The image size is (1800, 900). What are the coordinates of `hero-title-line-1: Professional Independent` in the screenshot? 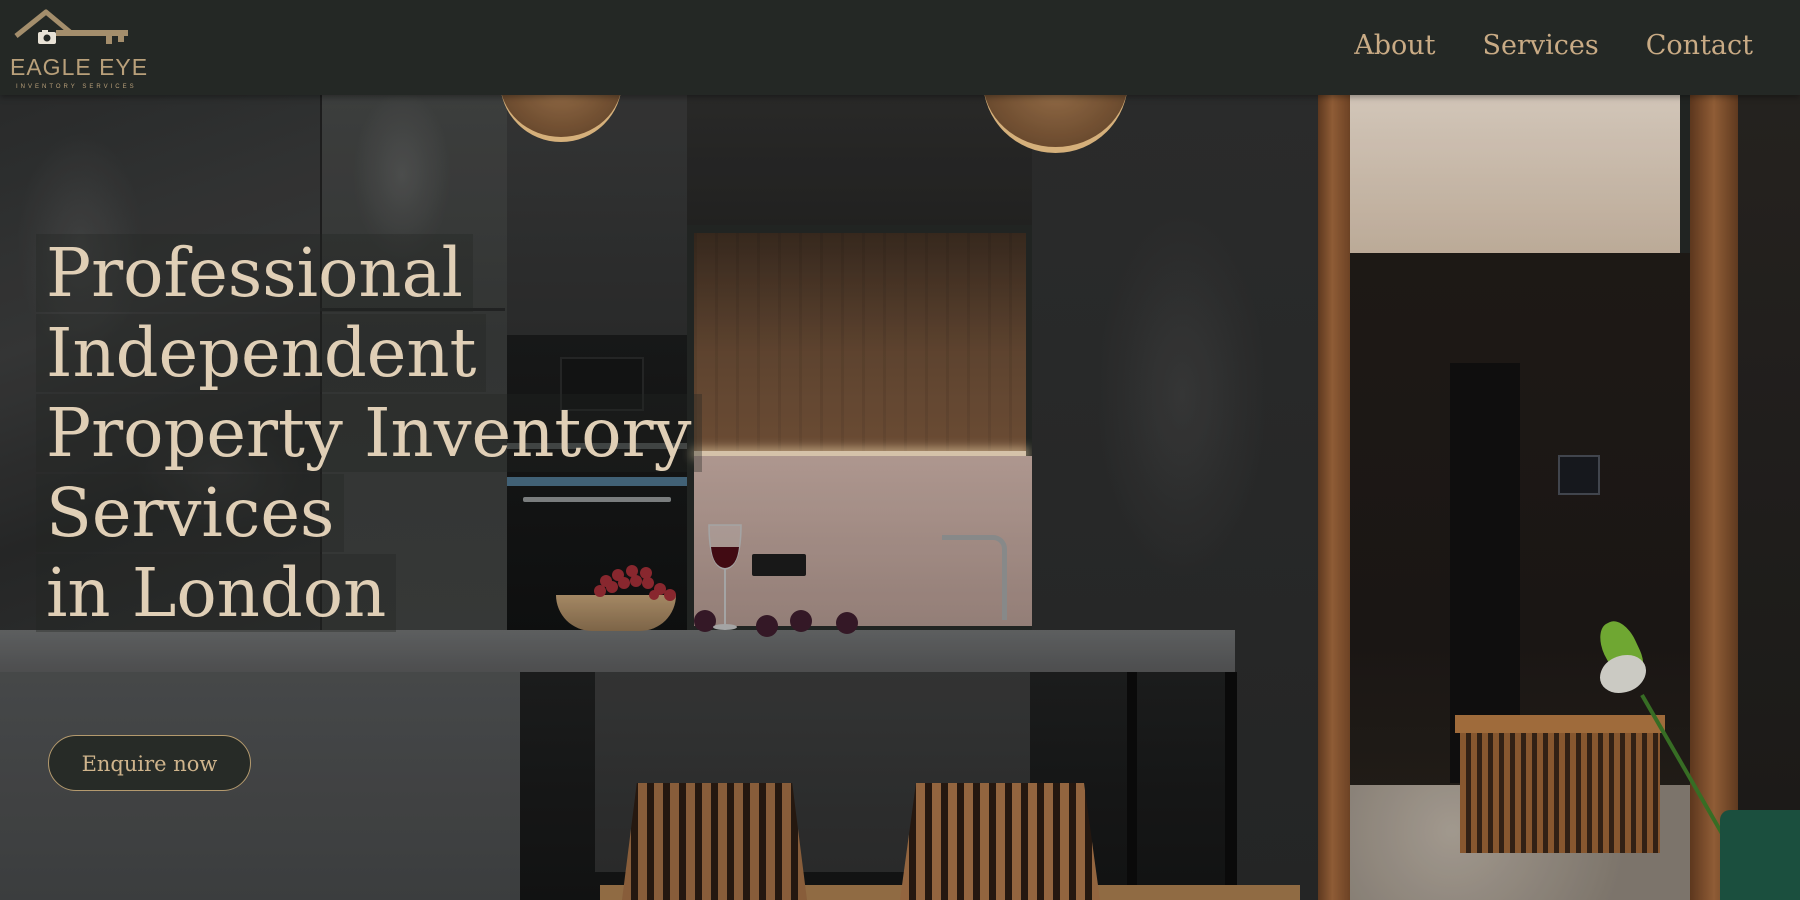 It's located at (261, 313).